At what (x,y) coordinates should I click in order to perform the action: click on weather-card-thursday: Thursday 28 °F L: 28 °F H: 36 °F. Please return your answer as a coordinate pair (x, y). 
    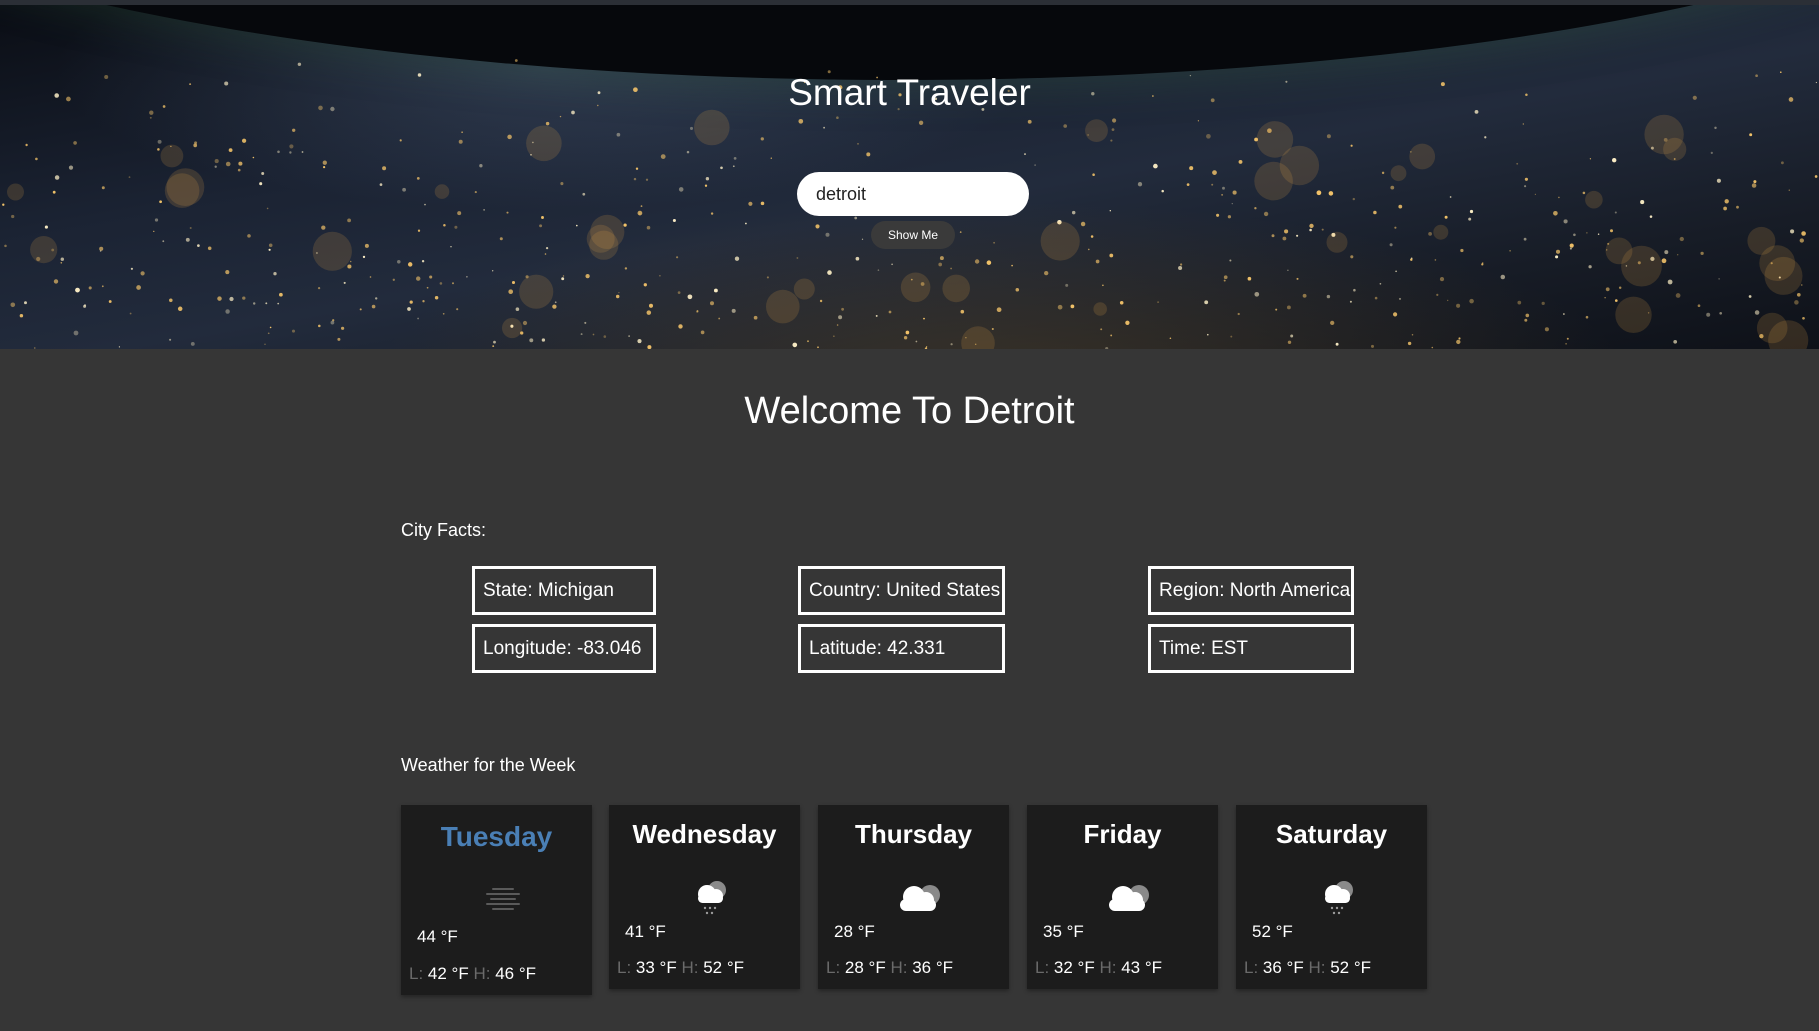
    Looking at the image, I should click on (913, 897).